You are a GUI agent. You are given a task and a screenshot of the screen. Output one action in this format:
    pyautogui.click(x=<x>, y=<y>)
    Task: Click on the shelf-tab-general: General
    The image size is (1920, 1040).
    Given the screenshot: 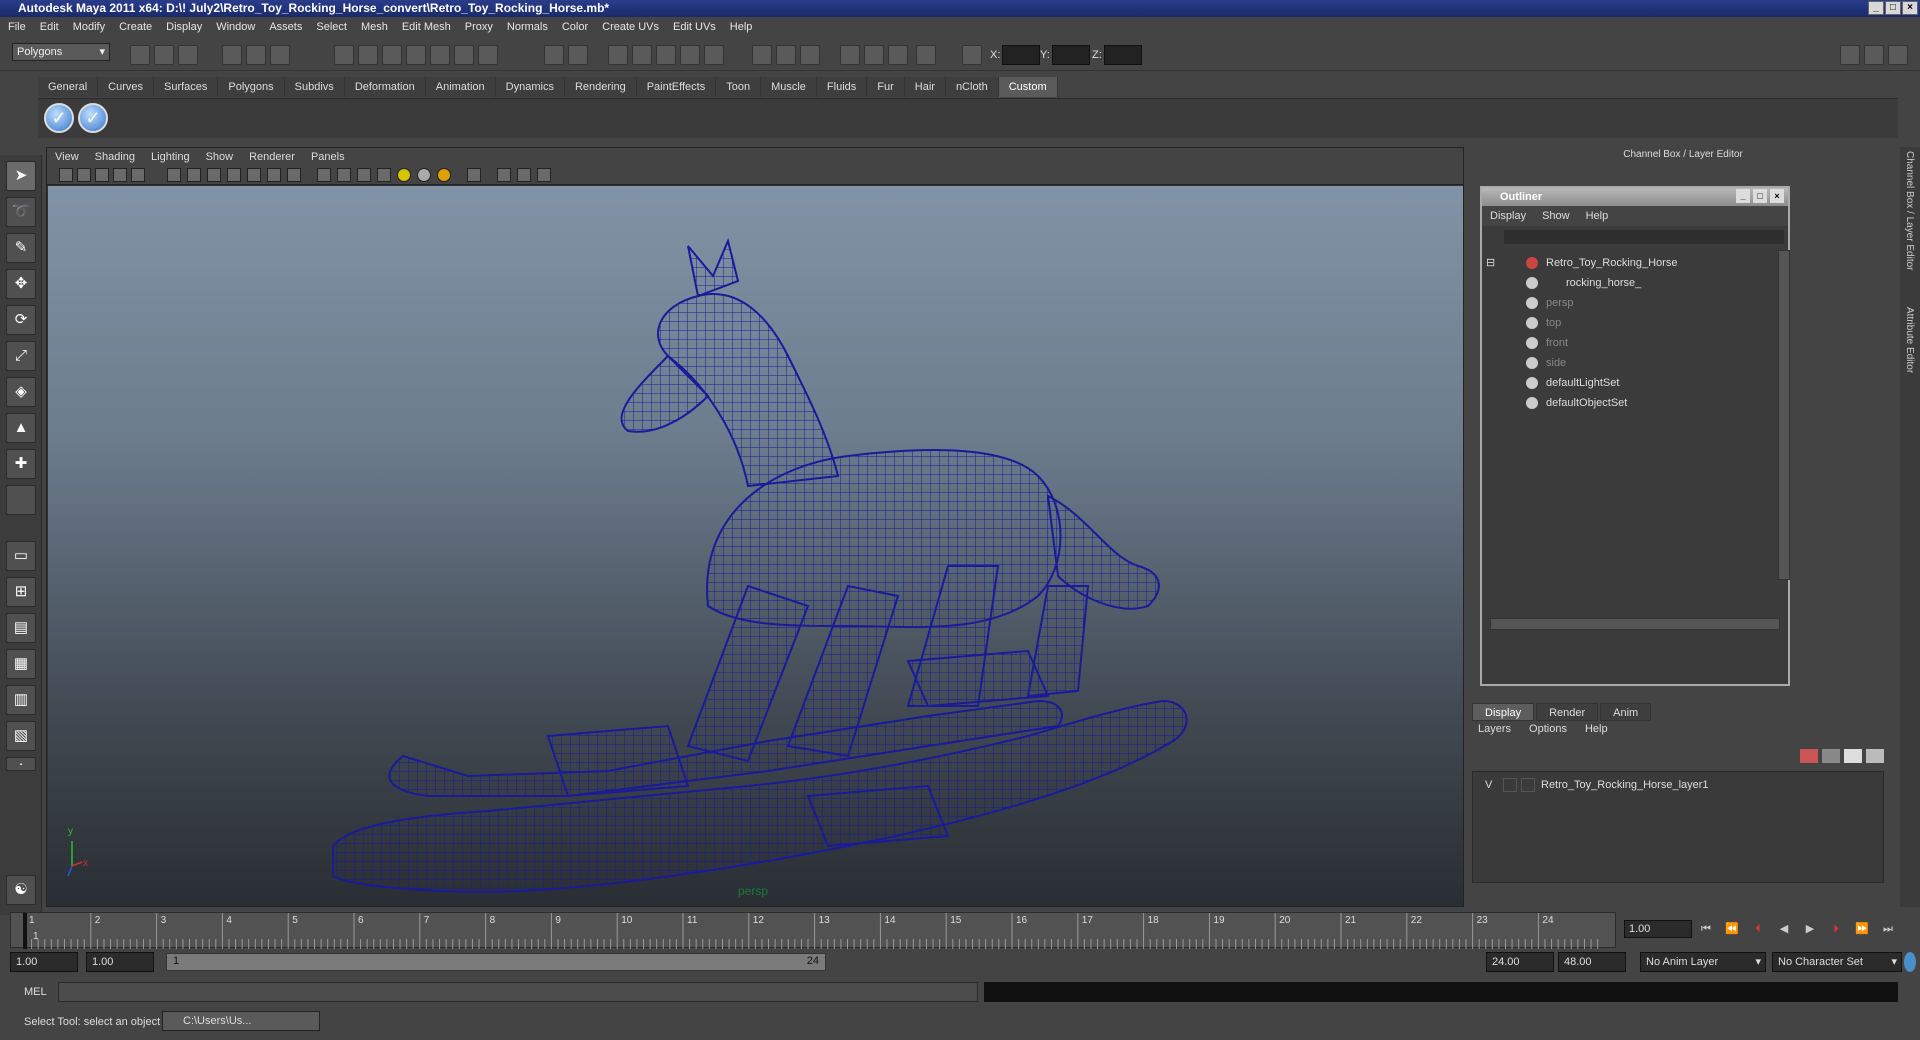 What is the action you would take?
    pyautogui.click(x=68, y=87)
    